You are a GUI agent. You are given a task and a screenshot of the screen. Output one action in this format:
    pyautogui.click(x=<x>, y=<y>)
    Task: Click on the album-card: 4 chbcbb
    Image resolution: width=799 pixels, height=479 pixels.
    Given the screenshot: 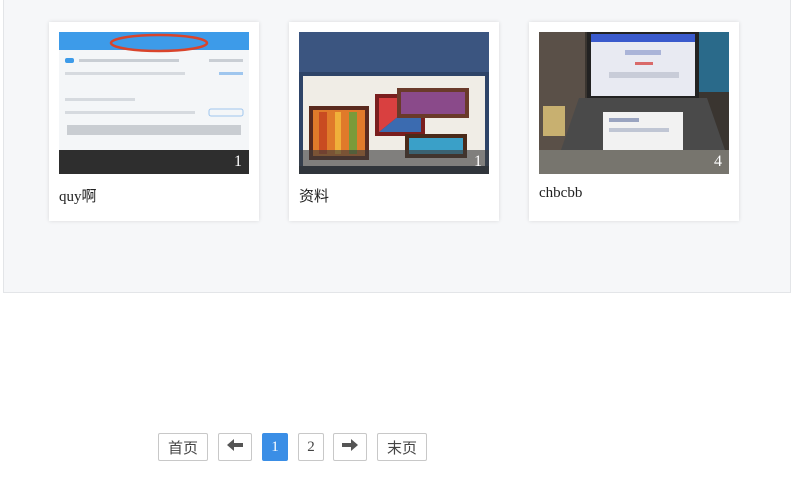 What is the action you would take?
    pyautogui.click(x=634, y=121)
    